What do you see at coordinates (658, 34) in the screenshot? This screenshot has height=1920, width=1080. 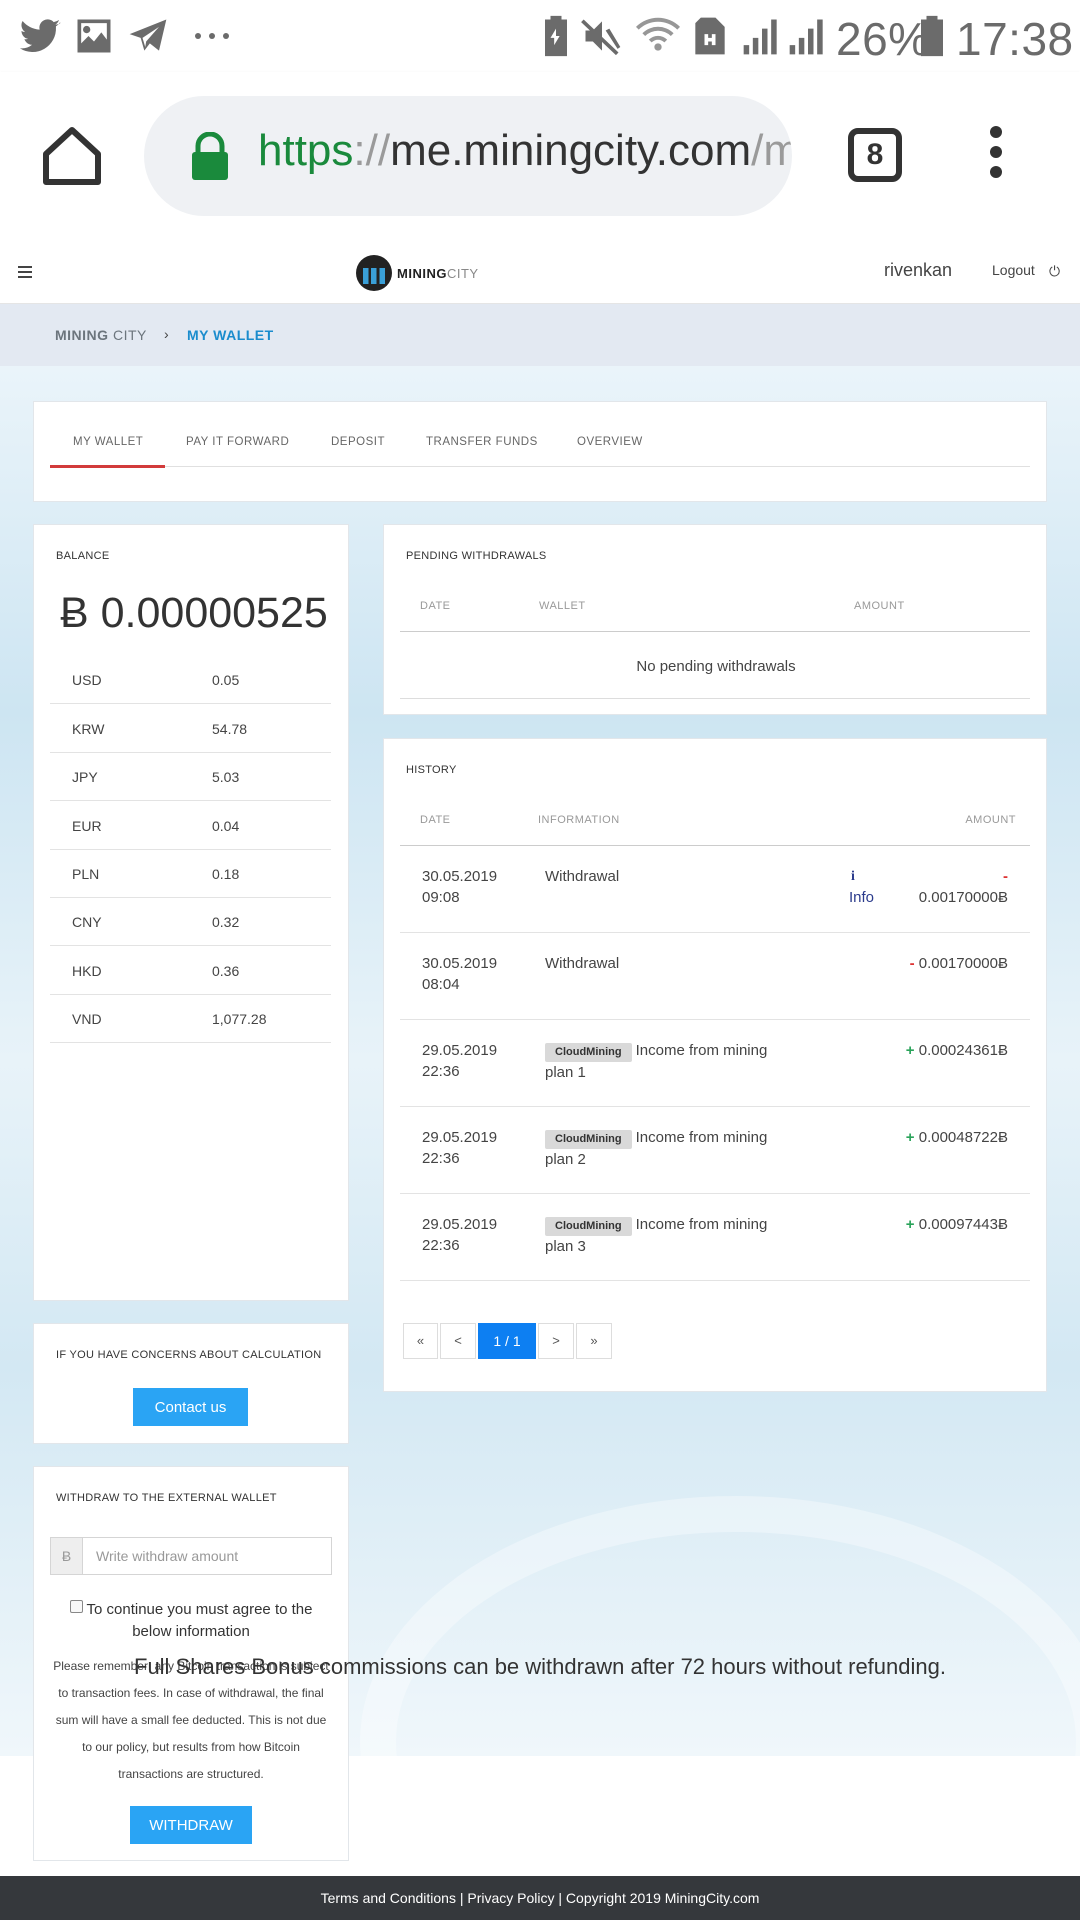 I see `wifi-icon` at bounding box center [658, 34].